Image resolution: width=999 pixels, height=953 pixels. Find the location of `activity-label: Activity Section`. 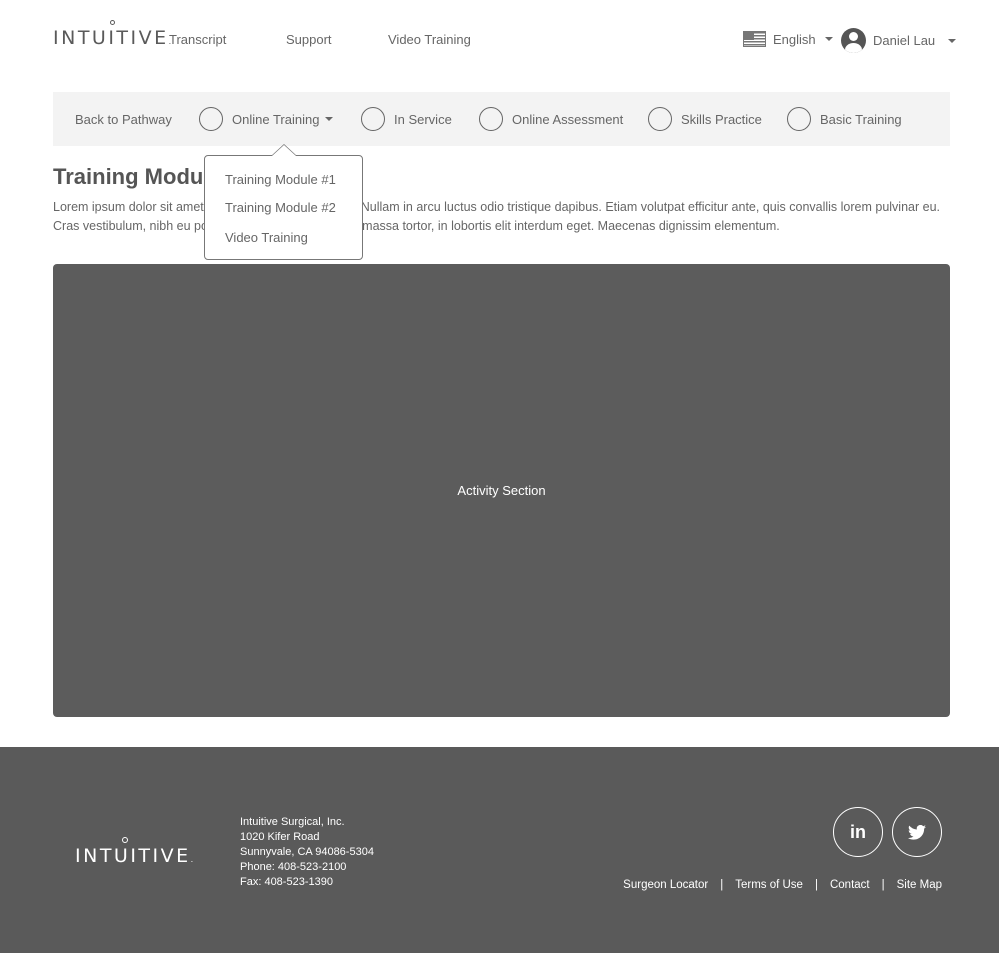

activity-label: Activity Section is located at coordinates (501, 490).